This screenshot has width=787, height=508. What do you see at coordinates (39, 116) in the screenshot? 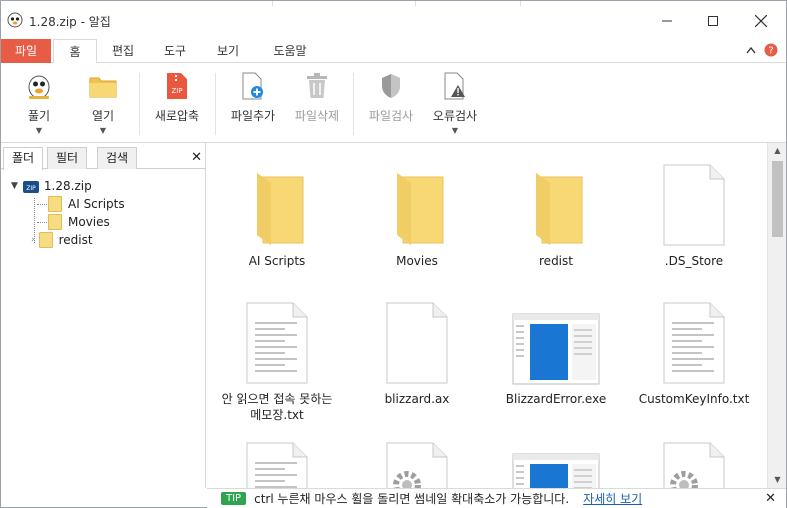
I see `extract-label: 풀기` at bounding box center [39, 116].